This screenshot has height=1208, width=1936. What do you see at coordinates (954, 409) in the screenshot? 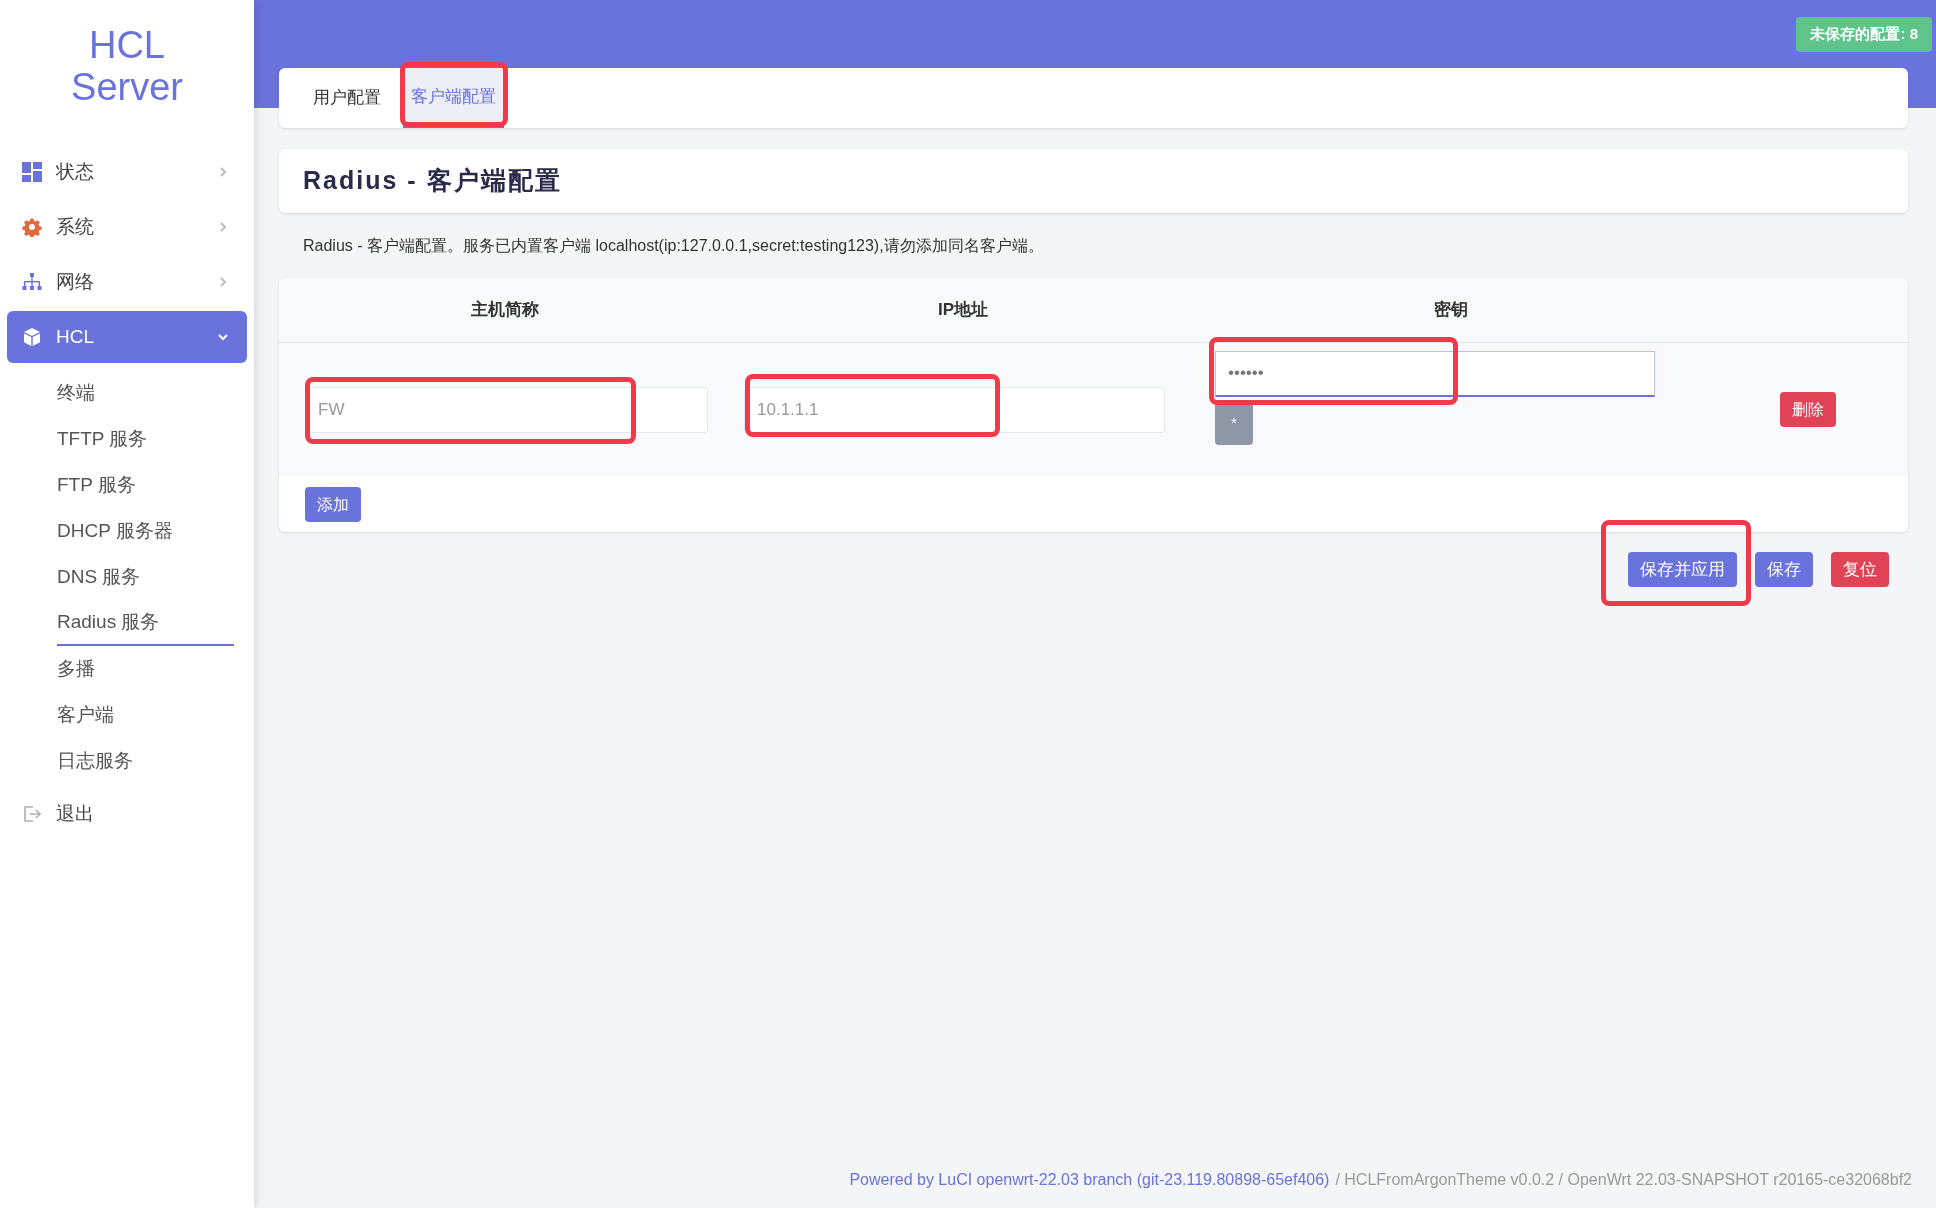
I see `ip-input: 10.1.1.1` at bounding box center [954, 409].